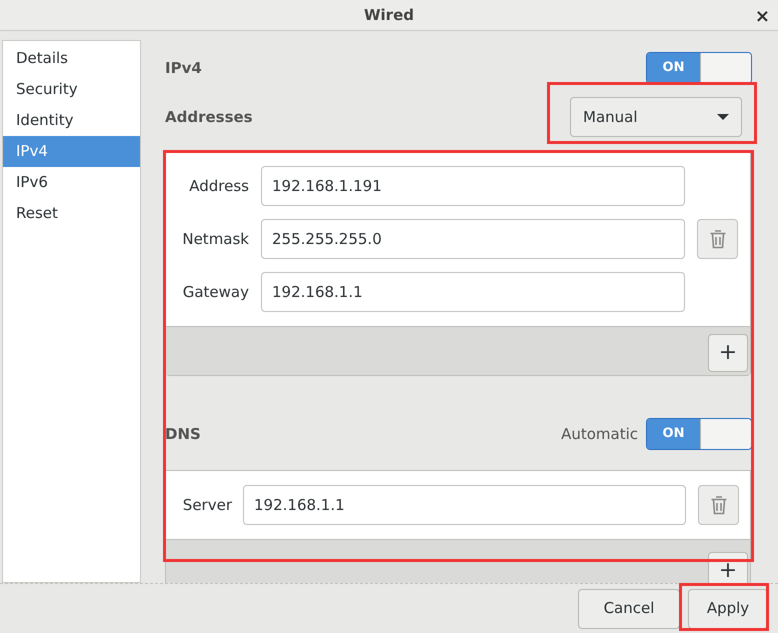 The width and height of the screenshot is (778, 633). What do you see at coordinates (723, 117) in the screenshot?
I see `caret-icon` at bounding box center [723, 117].